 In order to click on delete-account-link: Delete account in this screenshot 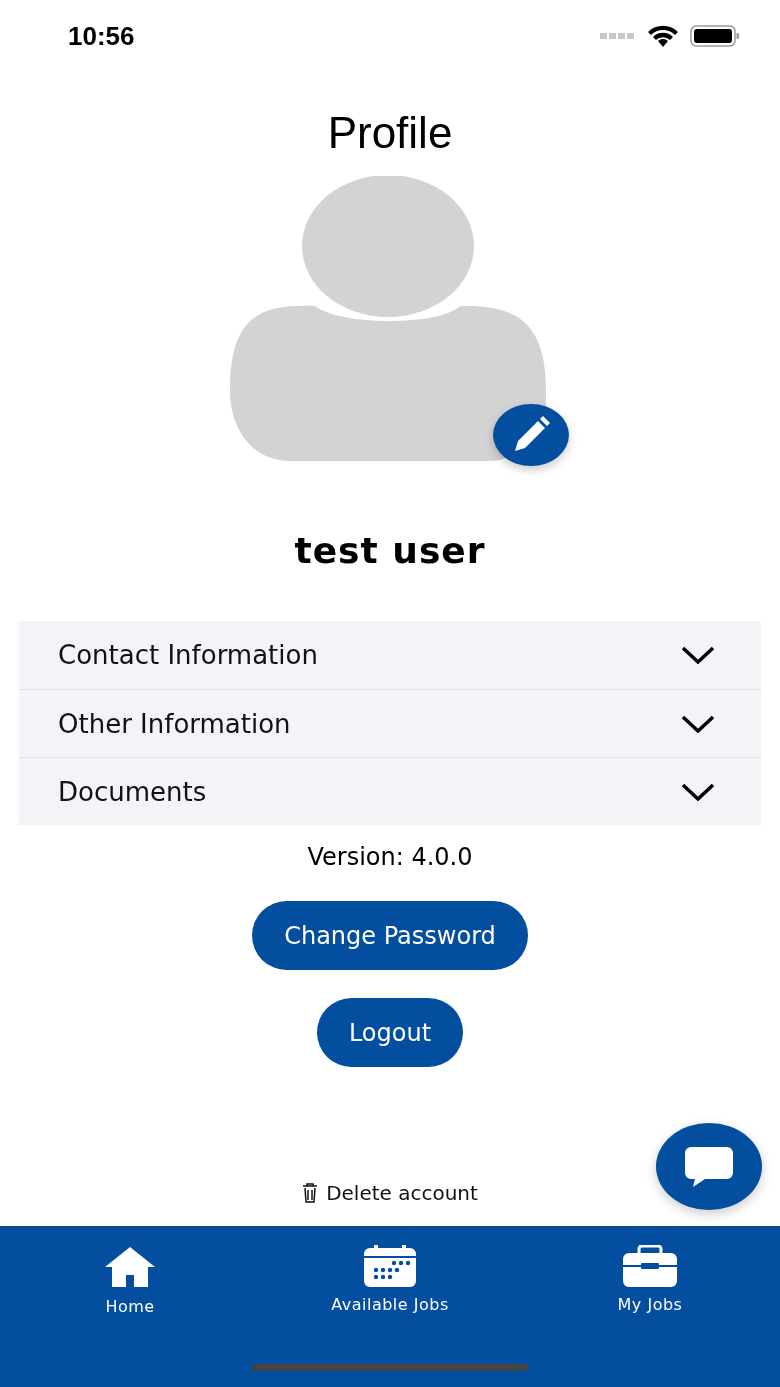, I will do `click(390, 1193)`.